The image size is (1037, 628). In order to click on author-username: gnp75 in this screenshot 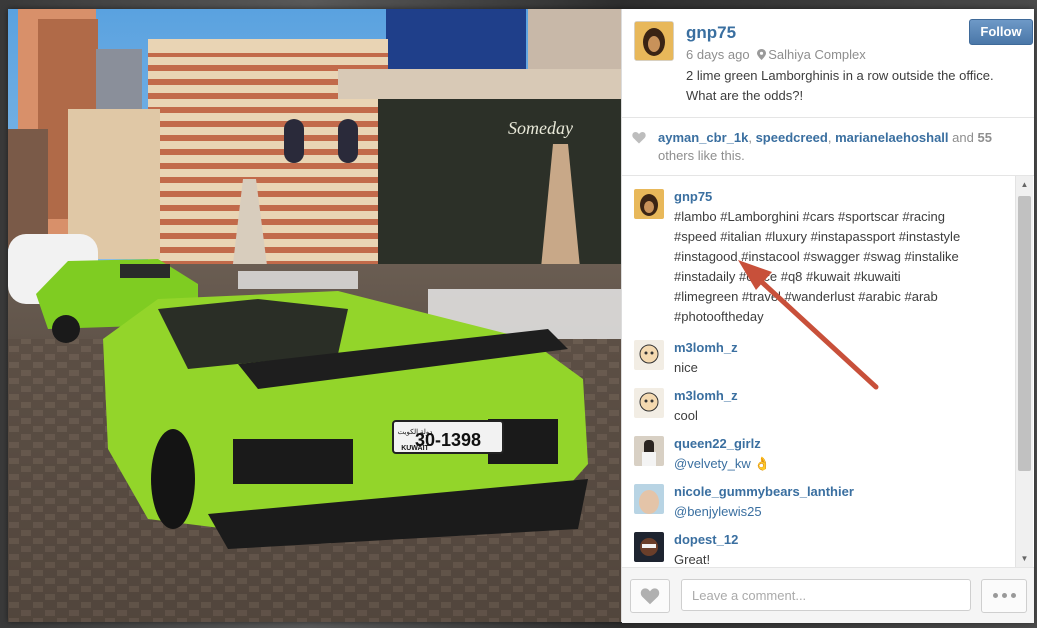, I will do `click(711, 33)`.